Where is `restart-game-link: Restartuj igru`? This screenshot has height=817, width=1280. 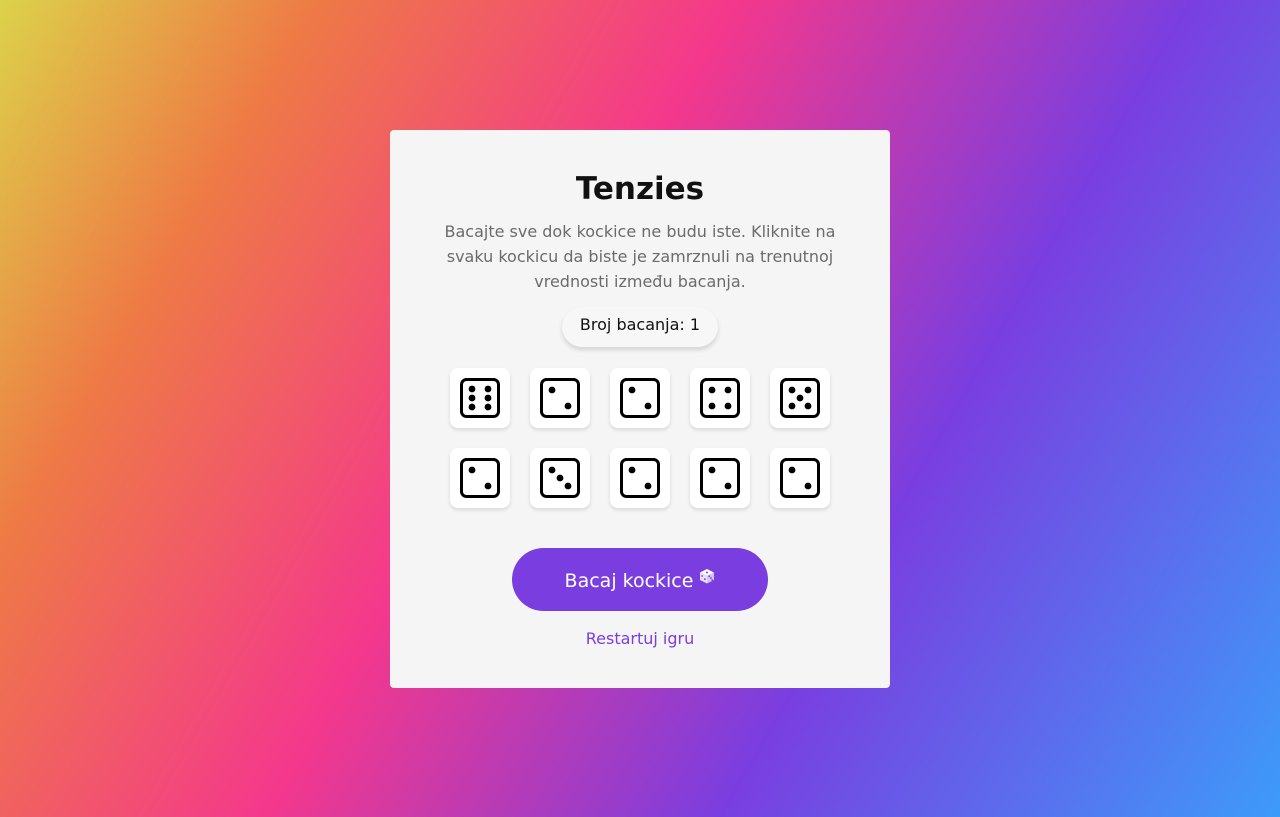
restart-game-link: Restartuj igru is located at coordinates (640, 639).